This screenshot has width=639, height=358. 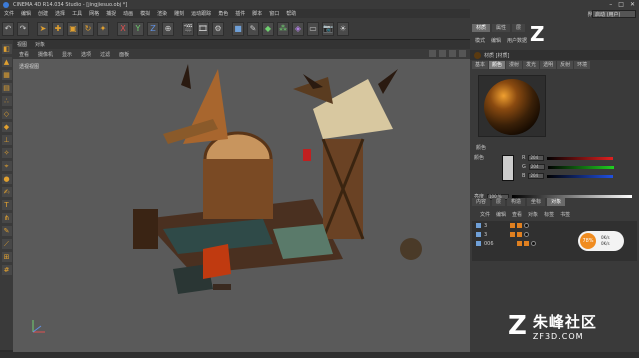 I want to click on obj-menu-file: 文件, so click(x=485, y=214).